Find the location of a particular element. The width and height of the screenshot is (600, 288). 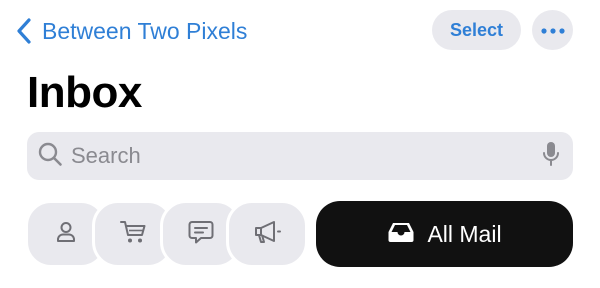

select-button: Select is located at coordinates (476, 30).